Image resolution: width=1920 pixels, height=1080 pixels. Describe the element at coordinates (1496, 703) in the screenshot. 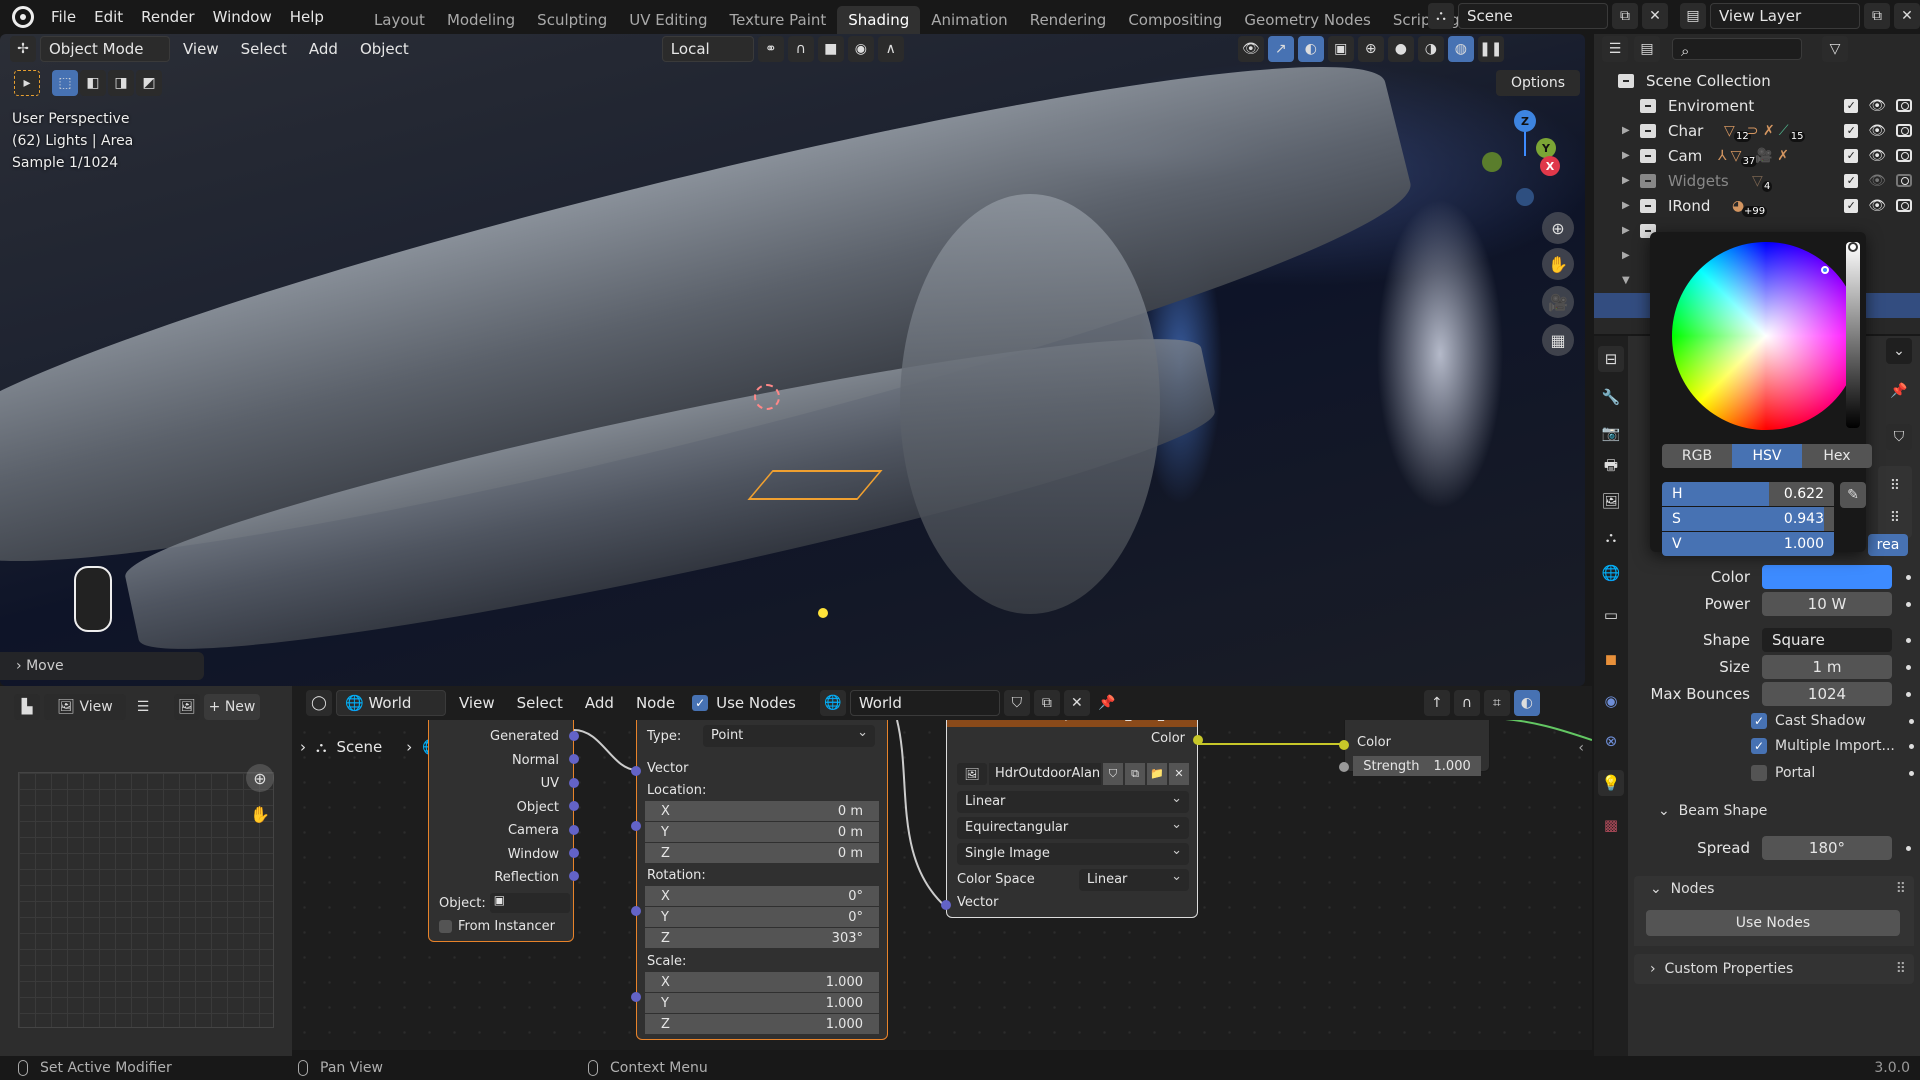

I see `node-snap-mode-icon: ⌗` at that location.